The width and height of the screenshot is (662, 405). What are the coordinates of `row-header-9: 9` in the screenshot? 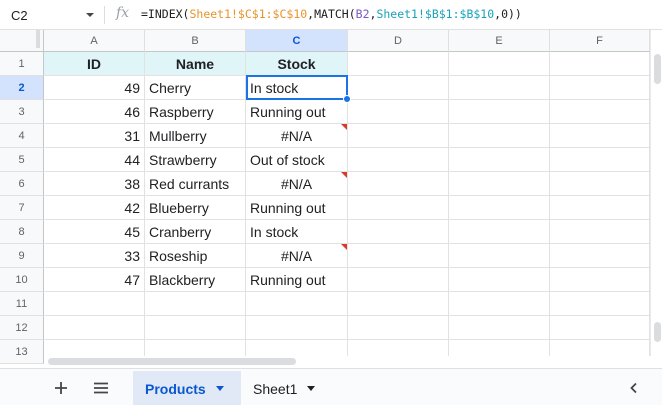 It's located at (22, 256).